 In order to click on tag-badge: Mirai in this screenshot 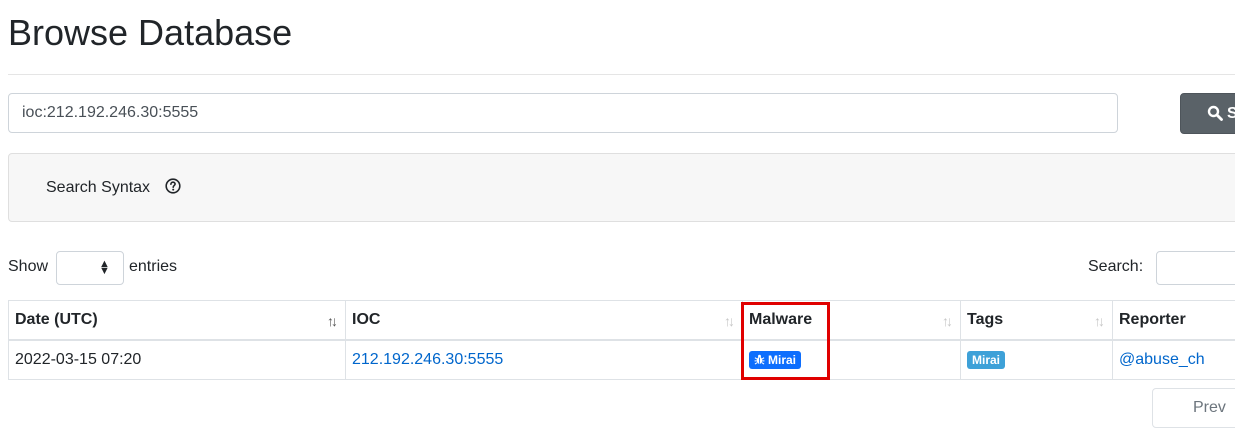, I will do `click(986, 360)`.